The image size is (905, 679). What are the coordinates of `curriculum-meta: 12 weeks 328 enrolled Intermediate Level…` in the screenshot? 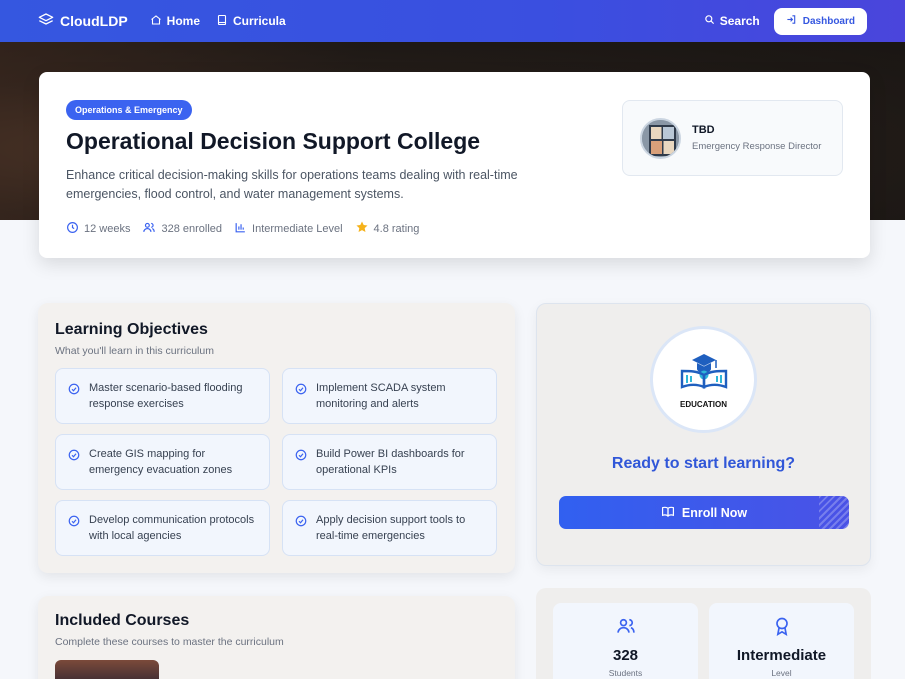 It's located at (454, 228).